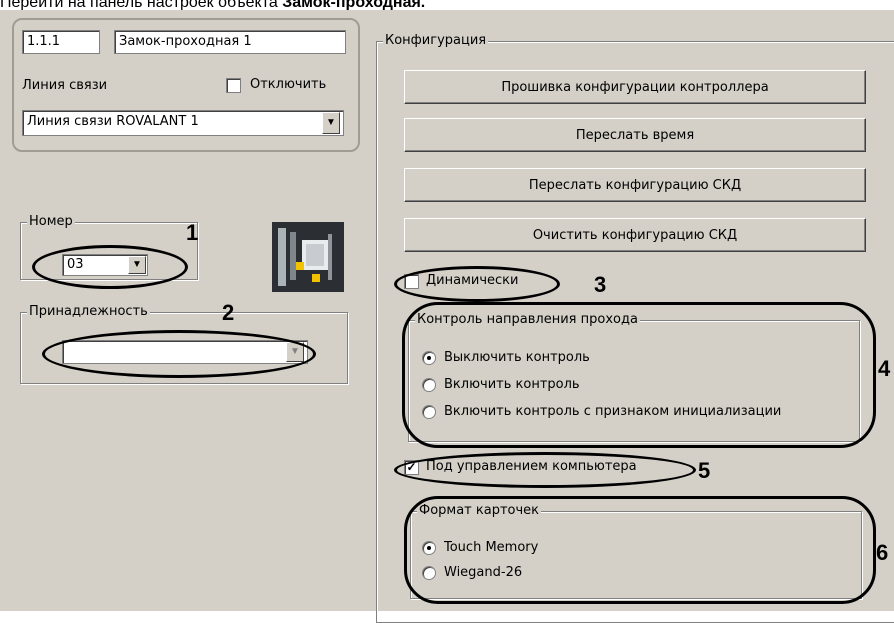 This screenshot has width=894, height=623. Describe the element at coordinates (704, 470) in the screenshot. I see `callout-number-5: 5` at that location.